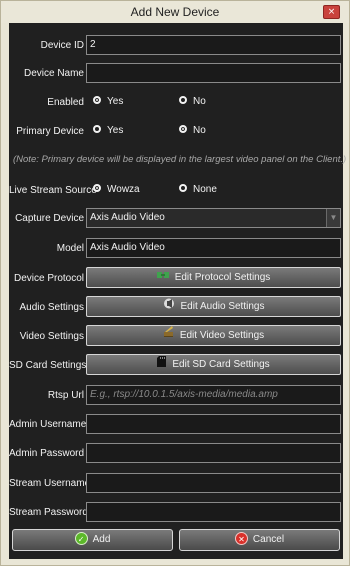 The width and height of the screenshot is (350, 566). Describe the element at coordinates (48, 278) in the screenshot. I see `device-protocol-label: Device Protocol` at that location.